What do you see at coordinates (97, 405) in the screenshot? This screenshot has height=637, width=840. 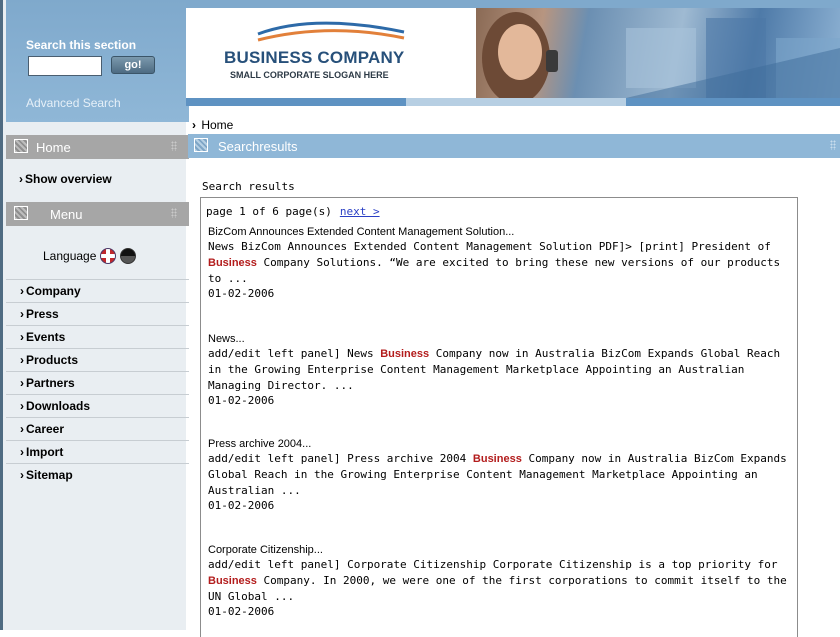 I see `menu-item-downloads: › Downloads` at bounding box center [97, 405].